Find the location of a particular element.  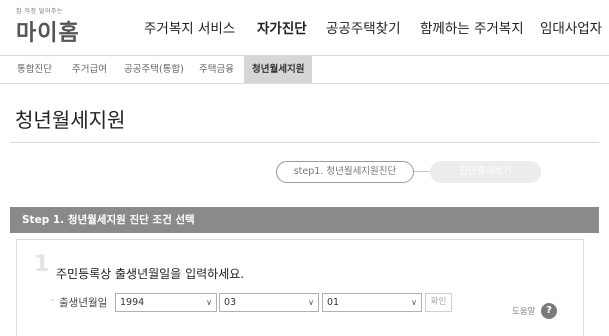

subnav-item-public-housing: 공공주택(통합) is located at coordinates (154, 69).